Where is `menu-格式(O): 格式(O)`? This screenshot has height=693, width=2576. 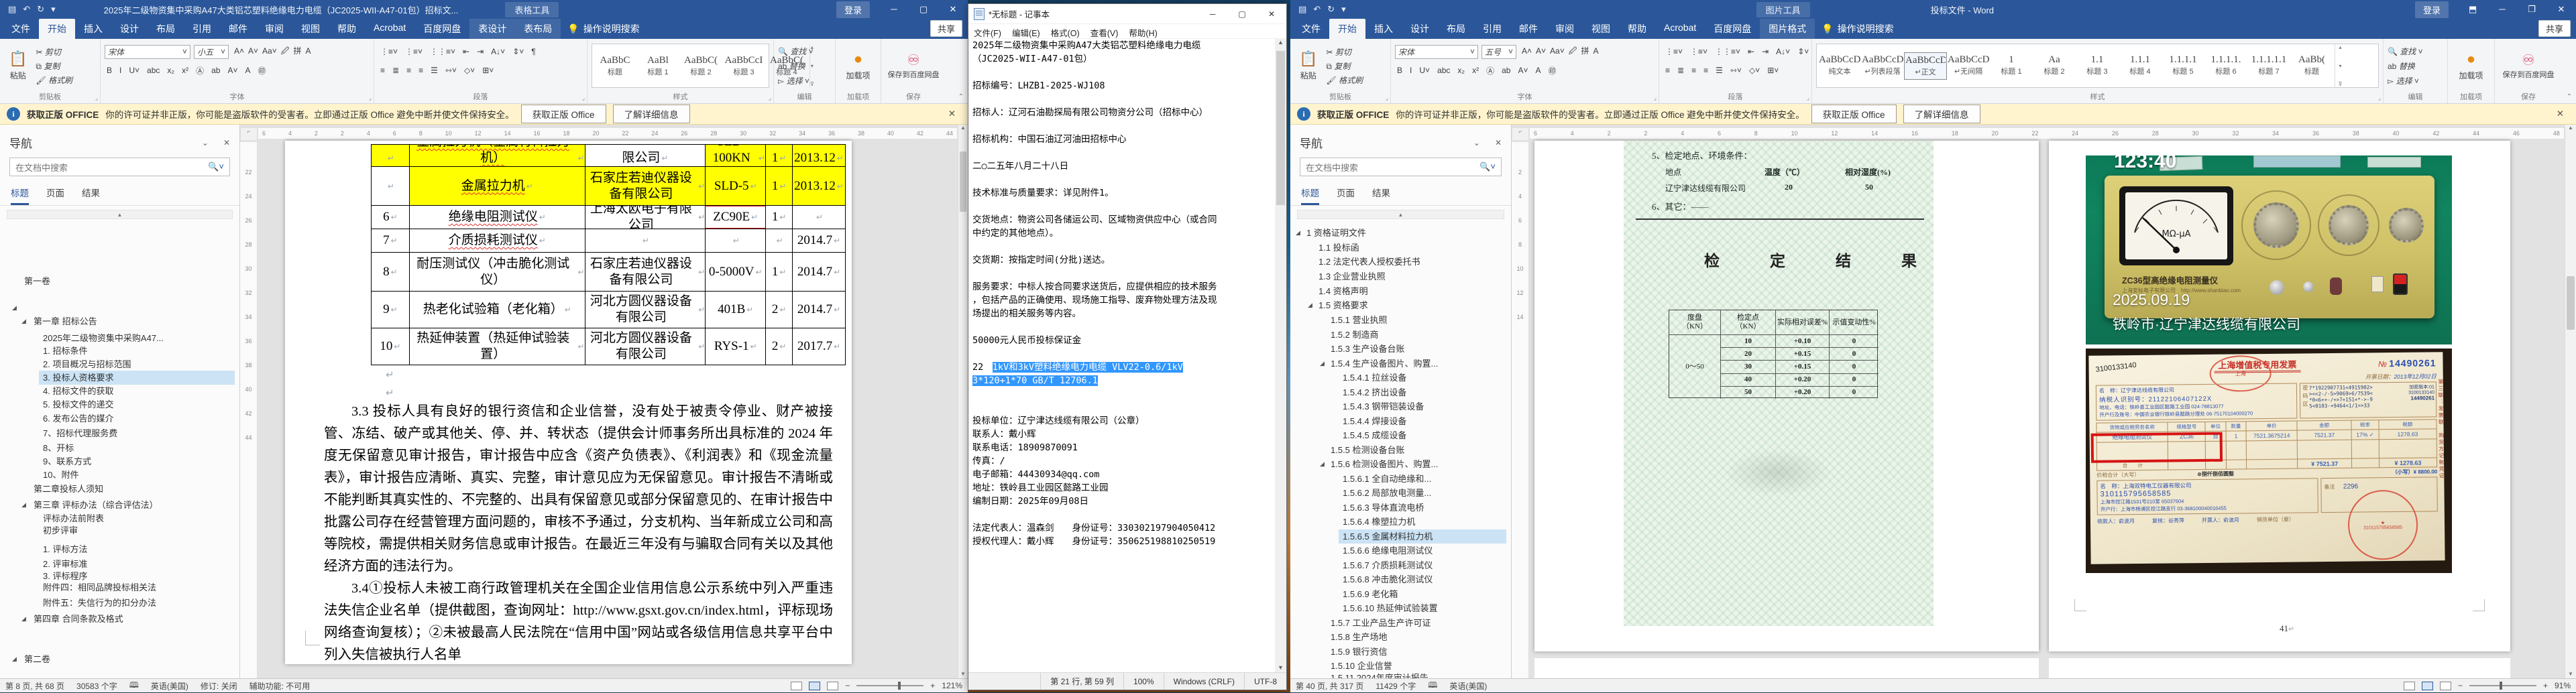
menu-格式(O): 格式(O) is located at coordinates (1065, 31).